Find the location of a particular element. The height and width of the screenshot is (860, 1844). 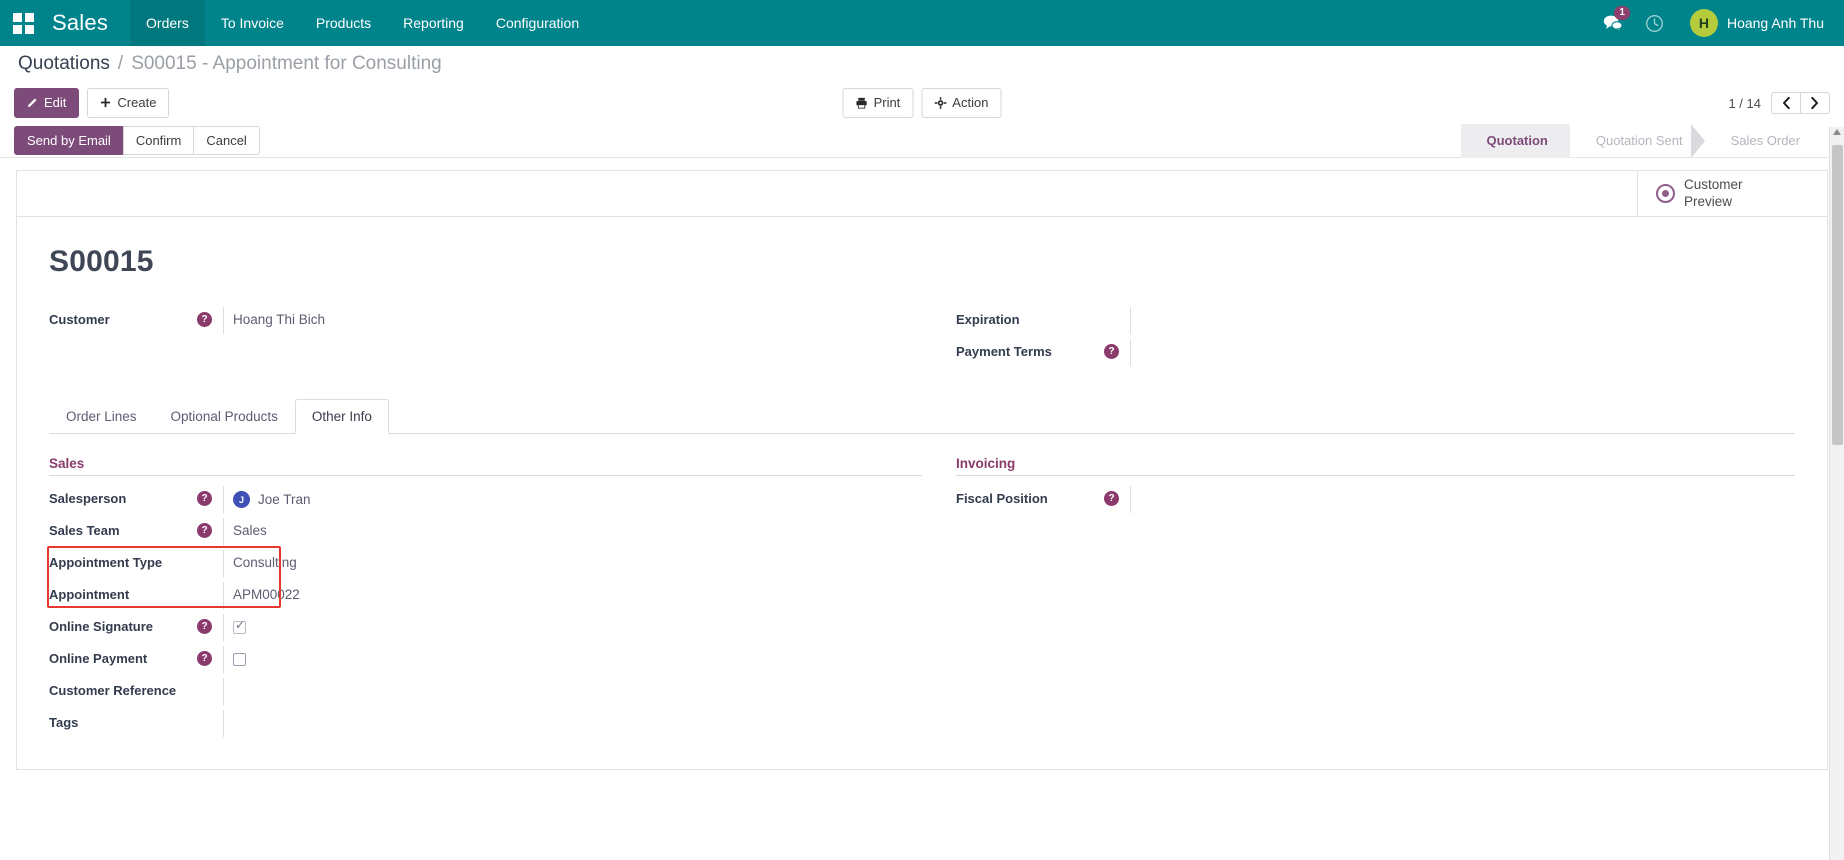

user-menu-button: H Hoang Anh Thu is located at coordinates (1754, 23).